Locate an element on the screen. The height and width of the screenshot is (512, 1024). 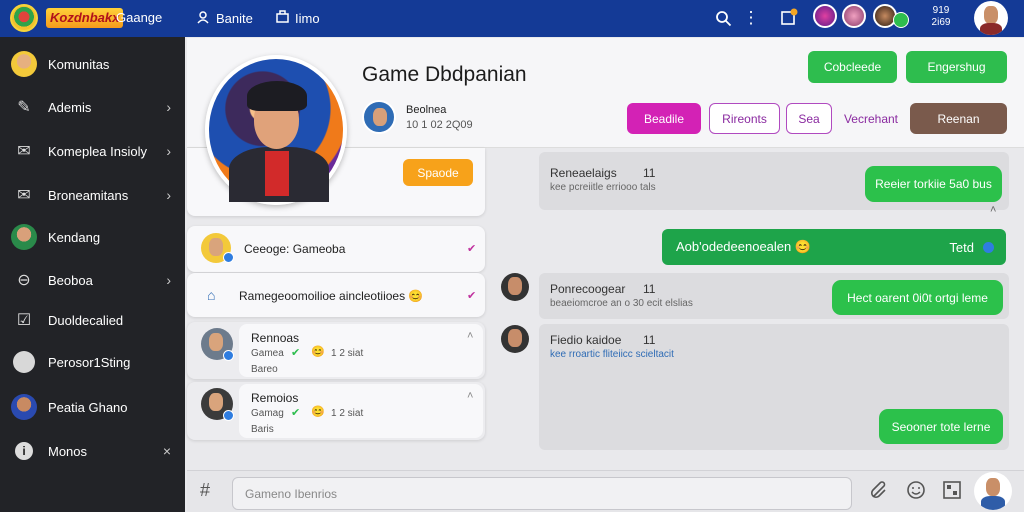
sidebar-item-broneamitans: ✉ Broneamitans › is located at coordinates (92, 195).